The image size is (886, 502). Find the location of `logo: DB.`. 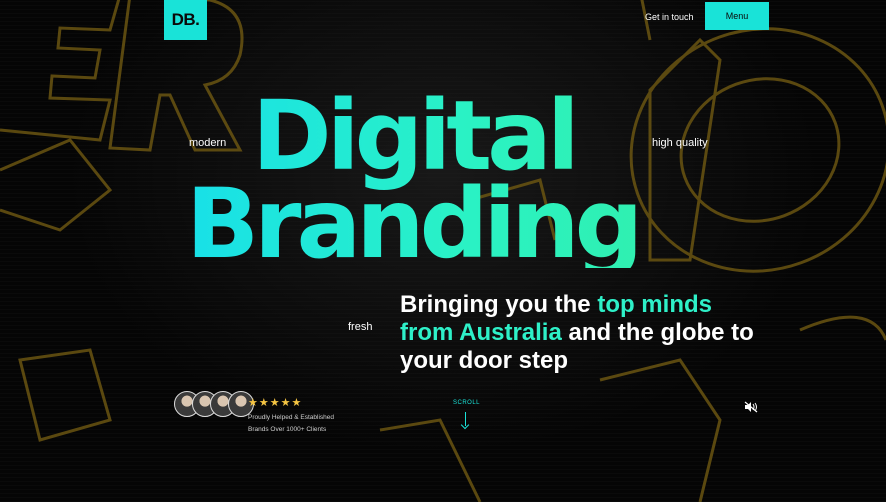

logo: DB. is located at coordinates (185, 20).